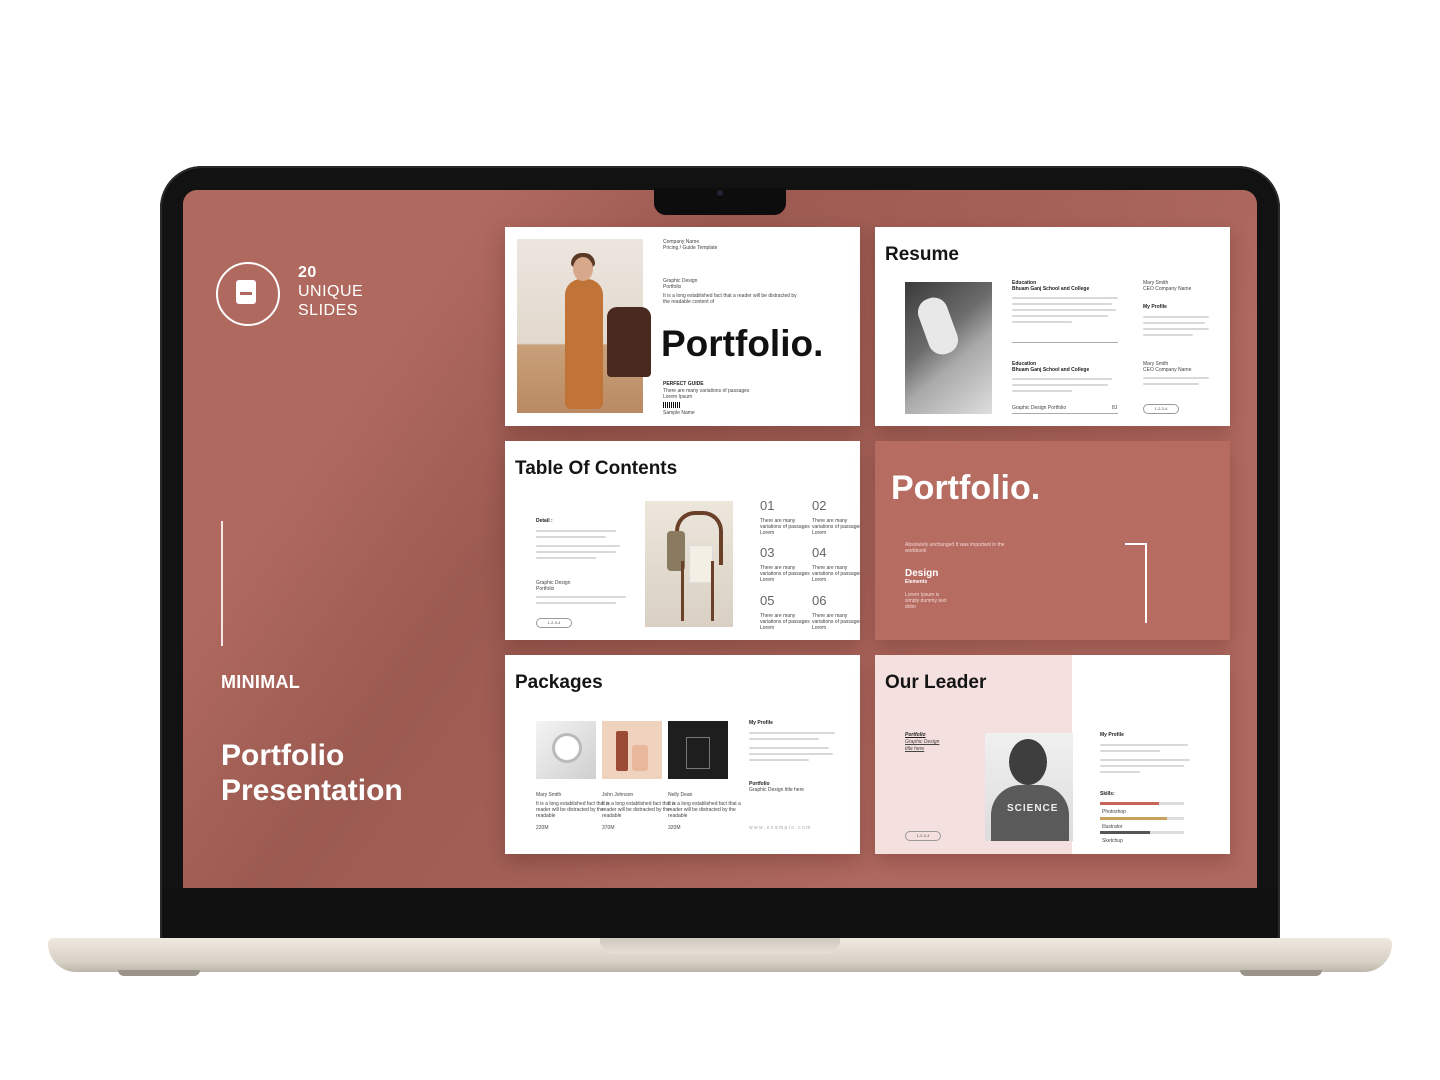 The width and height of the screenshot is (1440, 1080). Describe the element at coordinates (1029, 787) in the screenshot. I see `leader-photo: SCIENCE` at that location.